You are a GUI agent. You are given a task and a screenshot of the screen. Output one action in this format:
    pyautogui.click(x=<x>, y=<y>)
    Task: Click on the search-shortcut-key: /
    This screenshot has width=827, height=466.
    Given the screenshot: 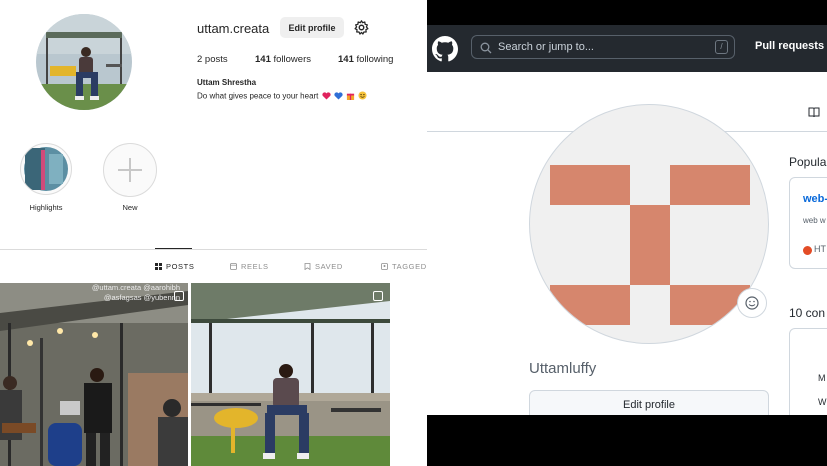 What is the action you would take?
    pyautogui.click(x=721, y=47)
    